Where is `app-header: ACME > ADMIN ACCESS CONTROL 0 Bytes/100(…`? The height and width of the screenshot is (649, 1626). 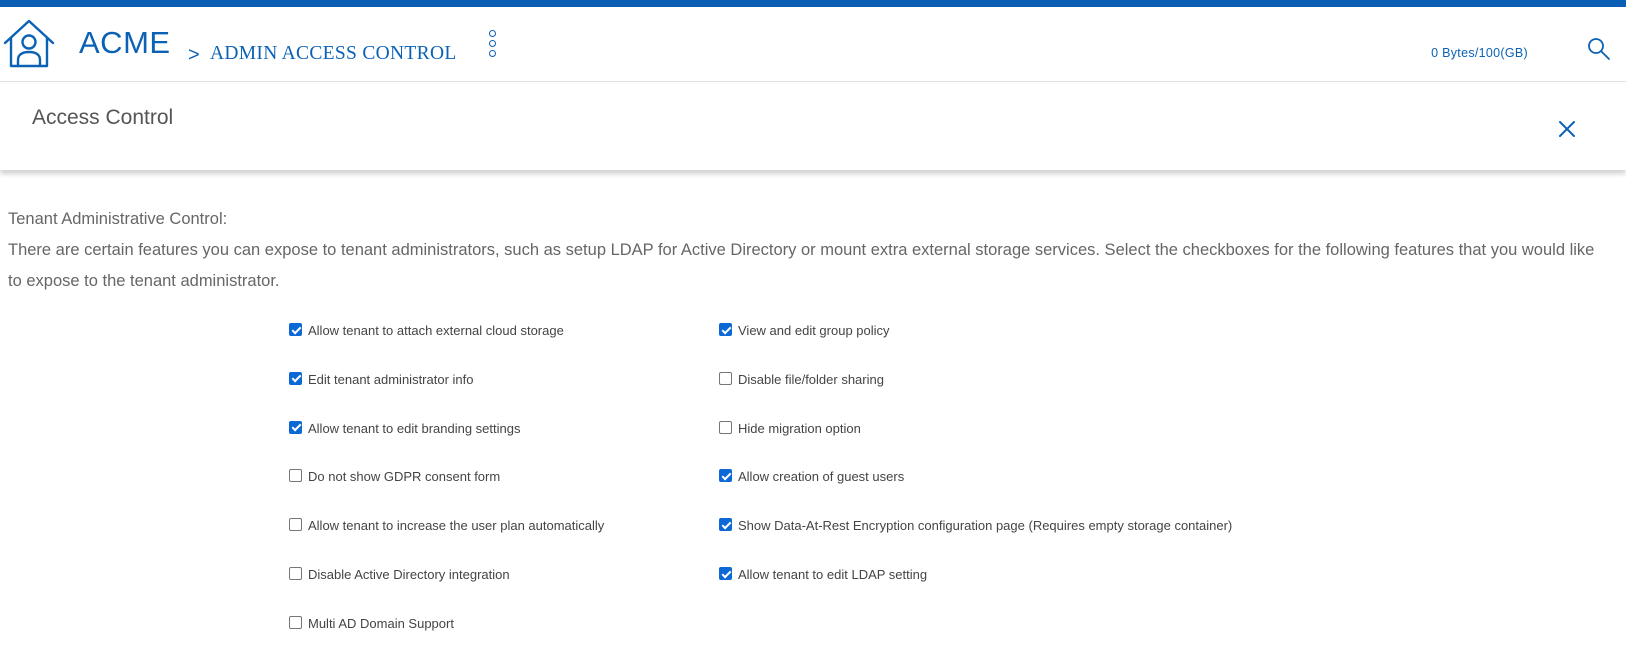
app-header: ACME > ADMIN ACCESS CONTROL 0 Bytes/100(… is located at coordinates (813, 44).